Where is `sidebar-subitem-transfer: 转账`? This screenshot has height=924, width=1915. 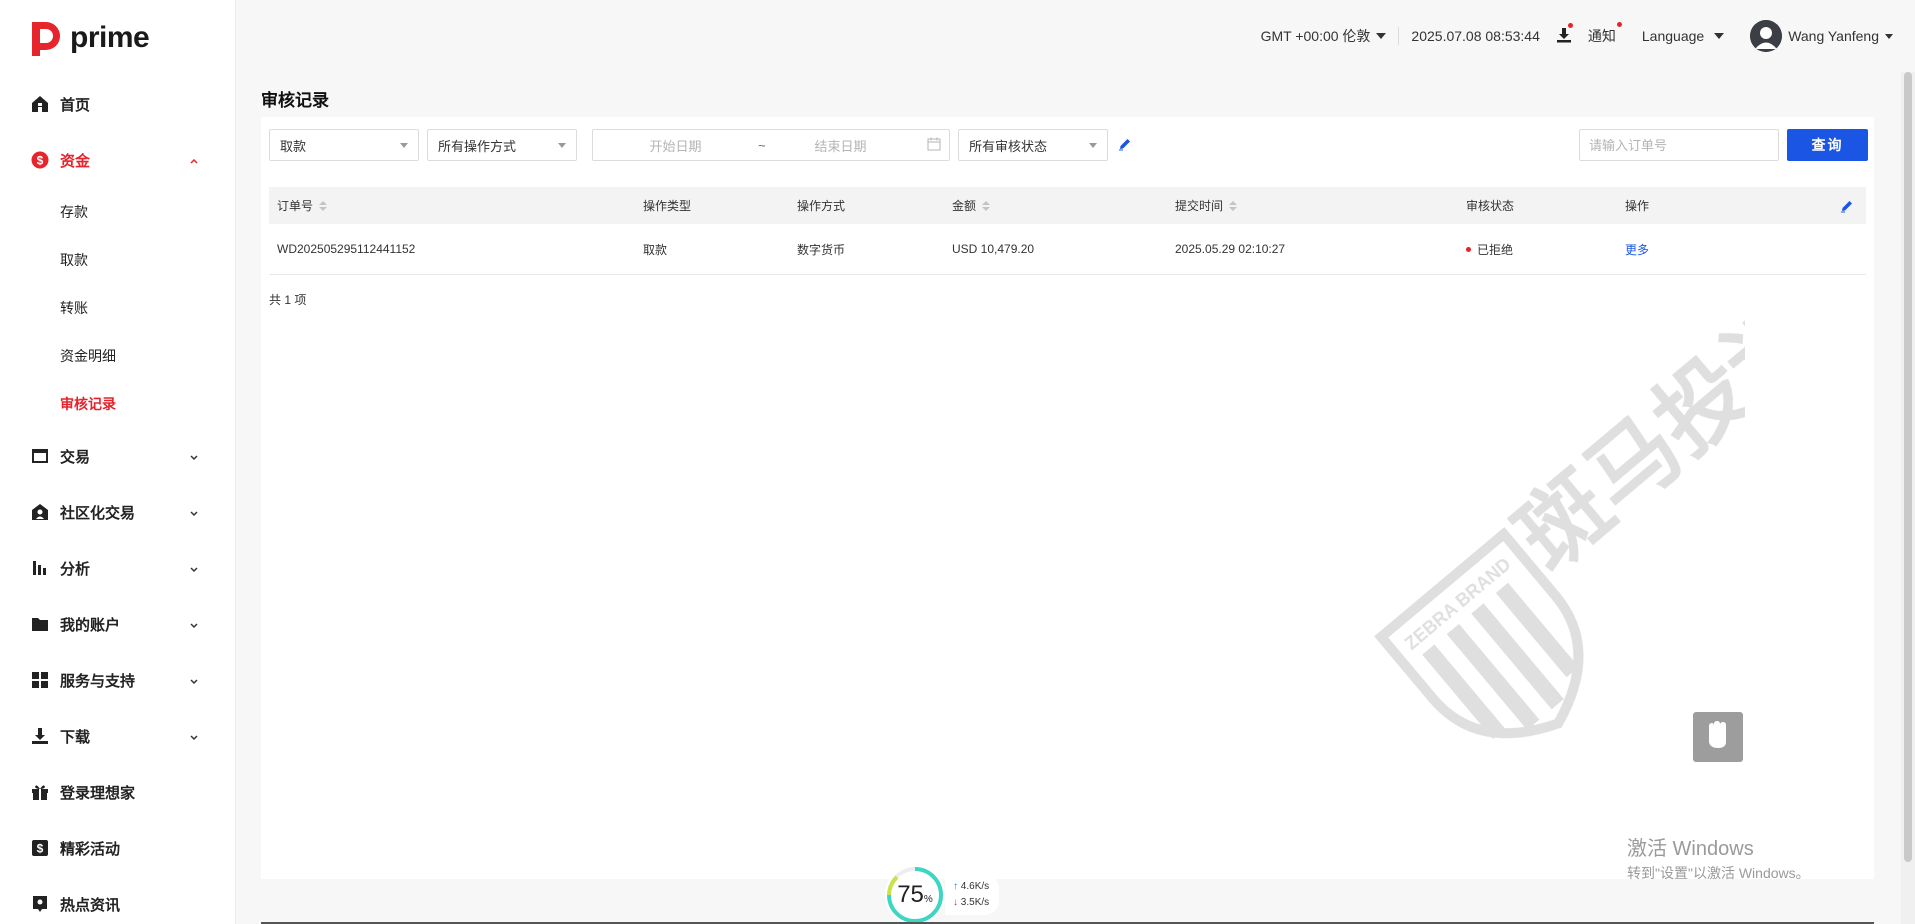 sidebar-subitem-transfer: 转账 is located at coordinates (118, 308).